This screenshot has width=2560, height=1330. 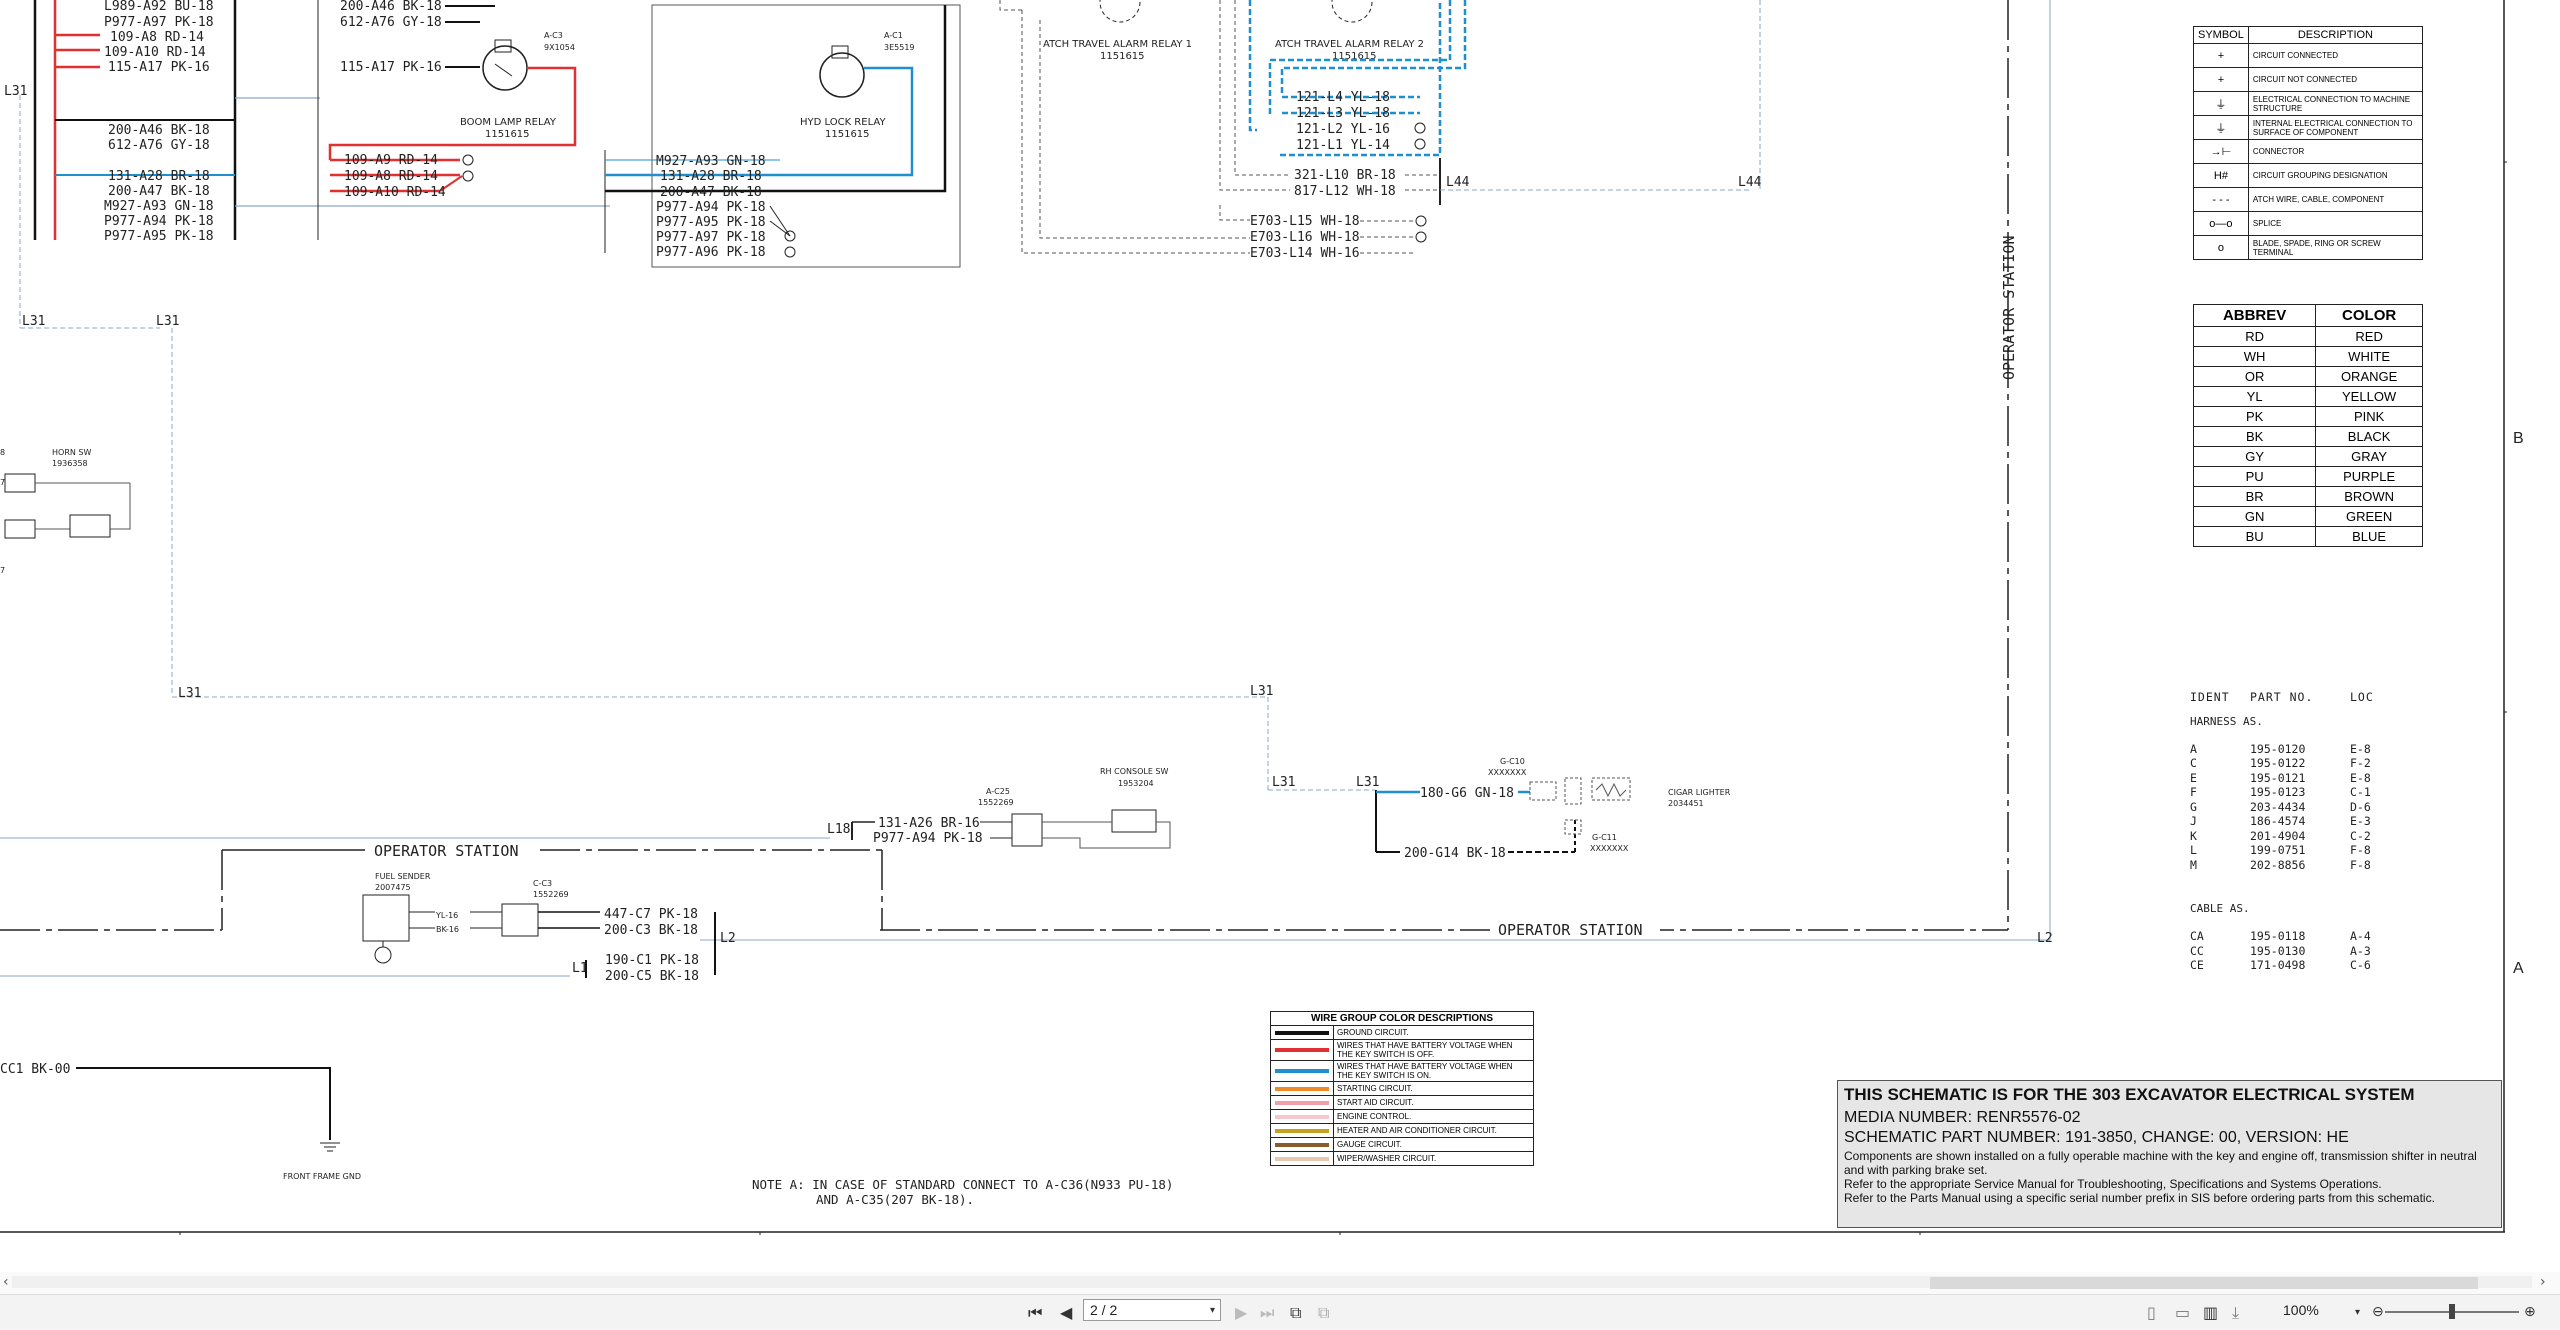 I want to click on note-a: AND A-C35(207 BK-18)., so click(x=895, y=1199).